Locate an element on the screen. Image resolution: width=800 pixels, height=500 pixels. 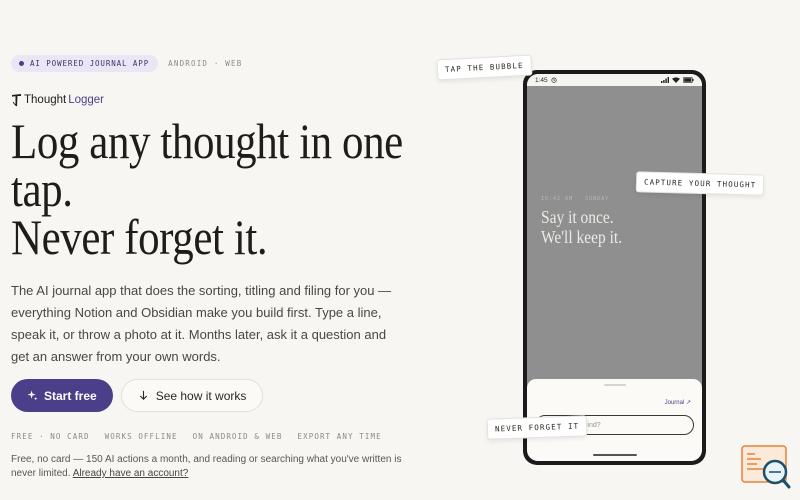
entry-line-2: We'll keep it. is located at coordinates (582, 237).